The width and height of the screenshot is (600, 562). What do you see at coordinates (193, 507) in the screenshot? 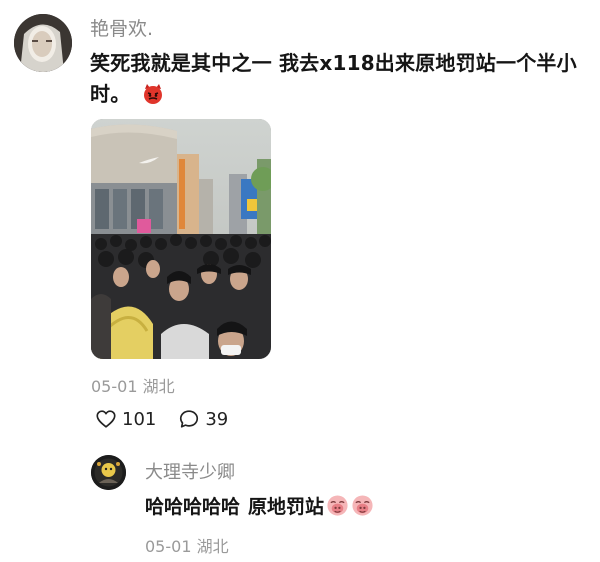
I see `reply-body-part1: 哈哈哈哈哈` at bounding box center [193, 507].